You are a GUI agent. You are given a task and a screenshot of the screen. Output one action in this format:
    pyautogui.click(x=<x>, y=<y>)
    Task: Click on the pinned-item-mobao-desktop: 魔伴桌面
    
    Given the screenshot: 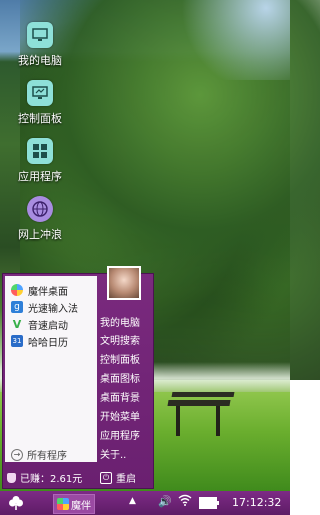 What is the action you would take?
    pyautogui.click(x=39, y=290)
    